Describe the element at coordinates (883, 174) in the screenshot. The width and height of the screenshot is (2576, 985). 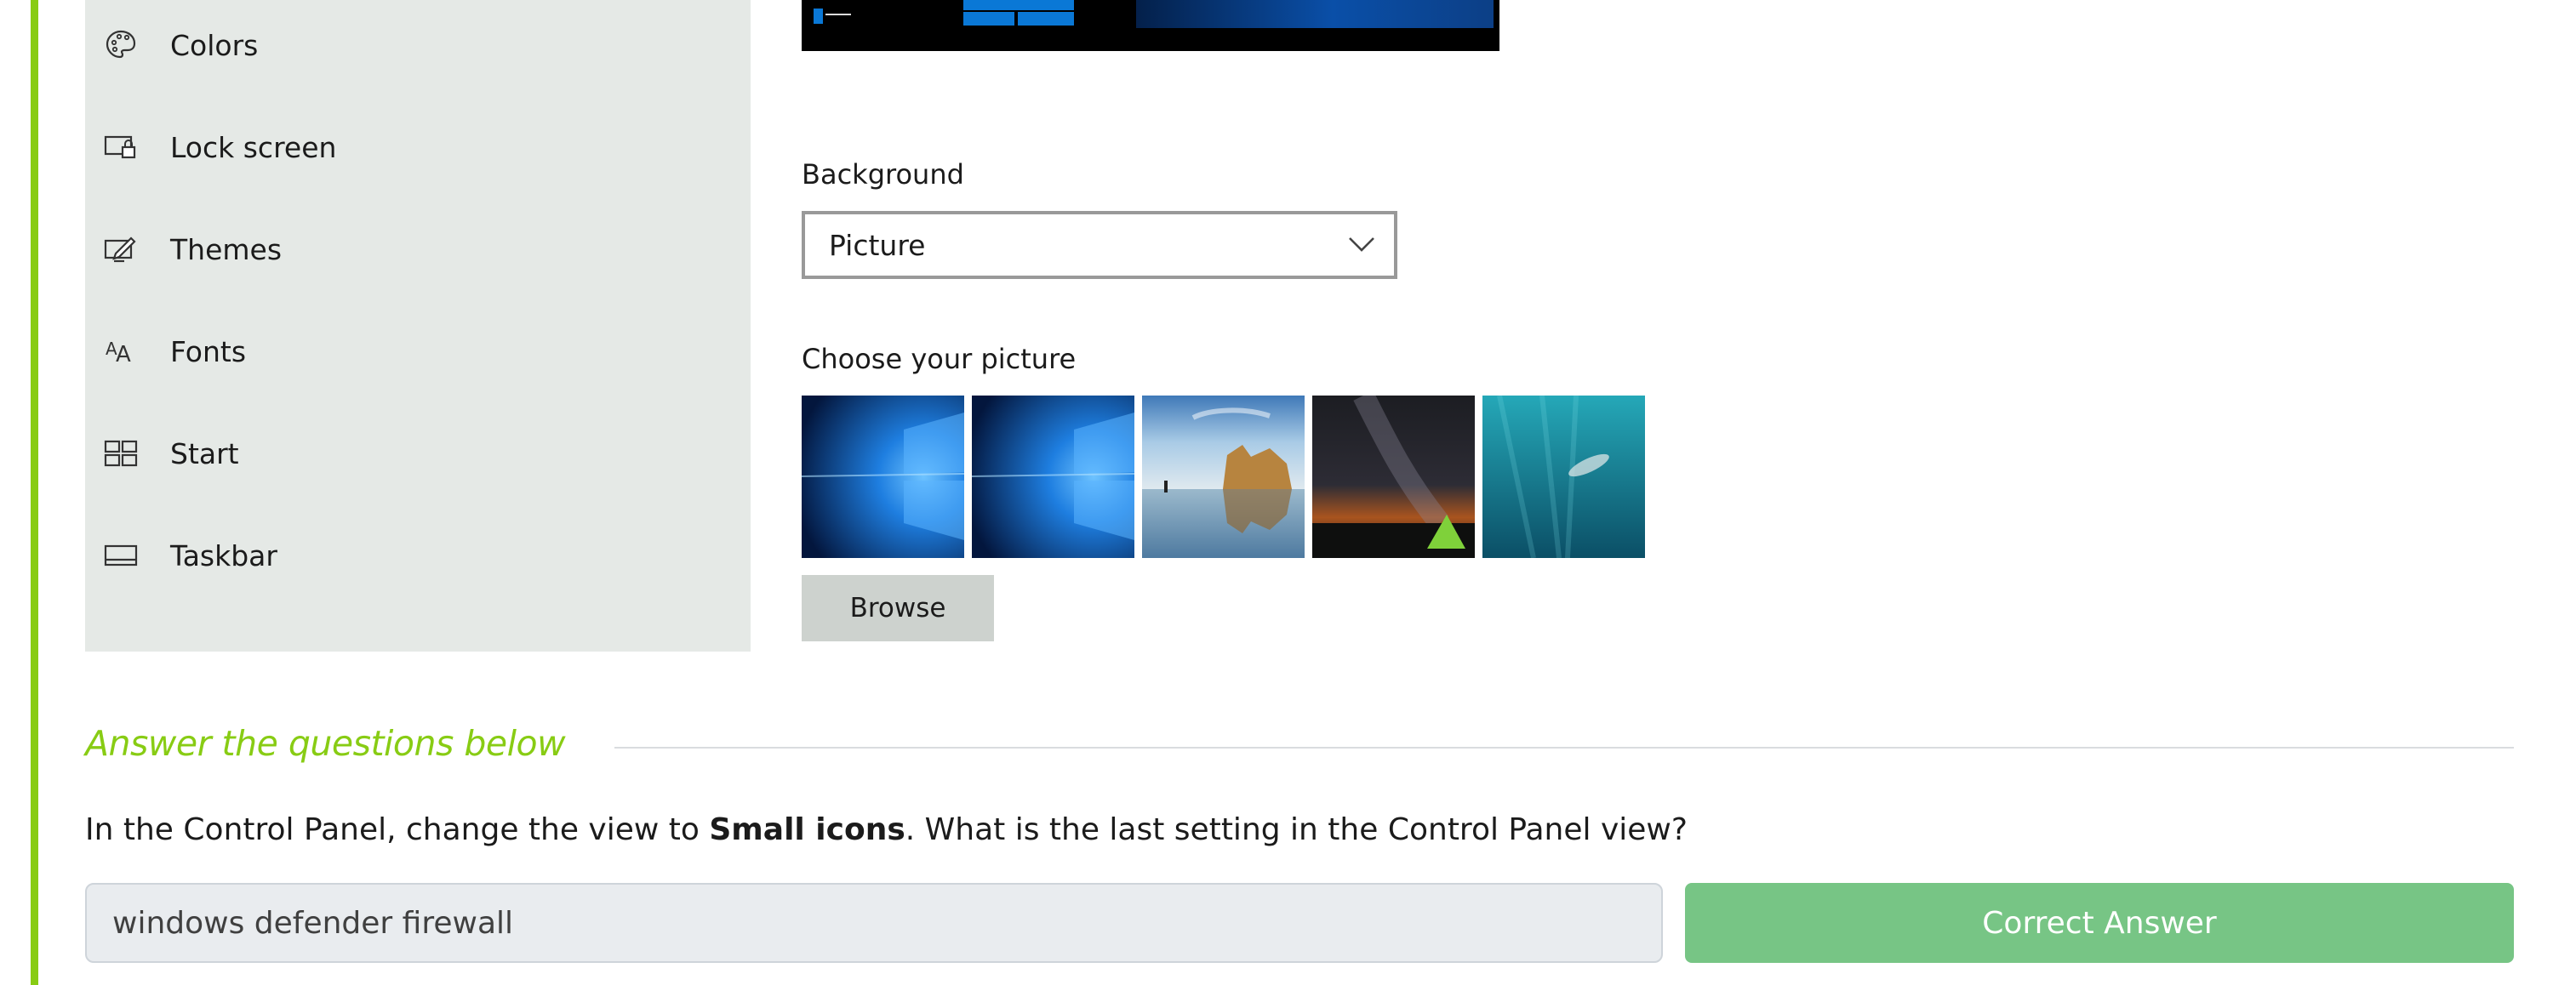
I see `background-label: Background` at that location.